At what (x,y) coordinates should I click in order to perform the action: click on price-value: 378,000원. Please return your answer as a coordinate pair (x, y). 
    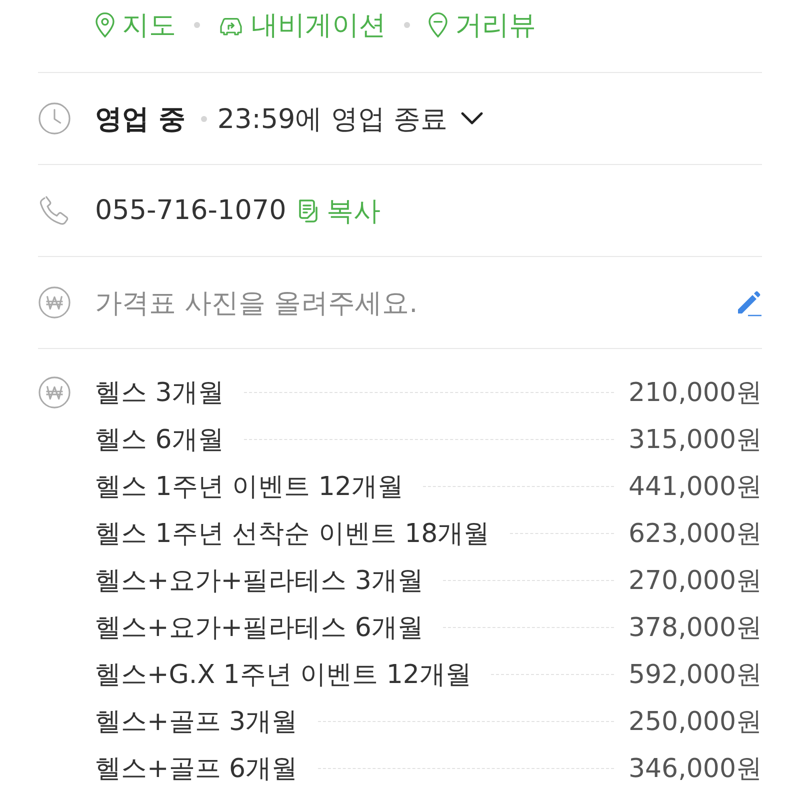
    Looking at the image, I should click on (695, 628).